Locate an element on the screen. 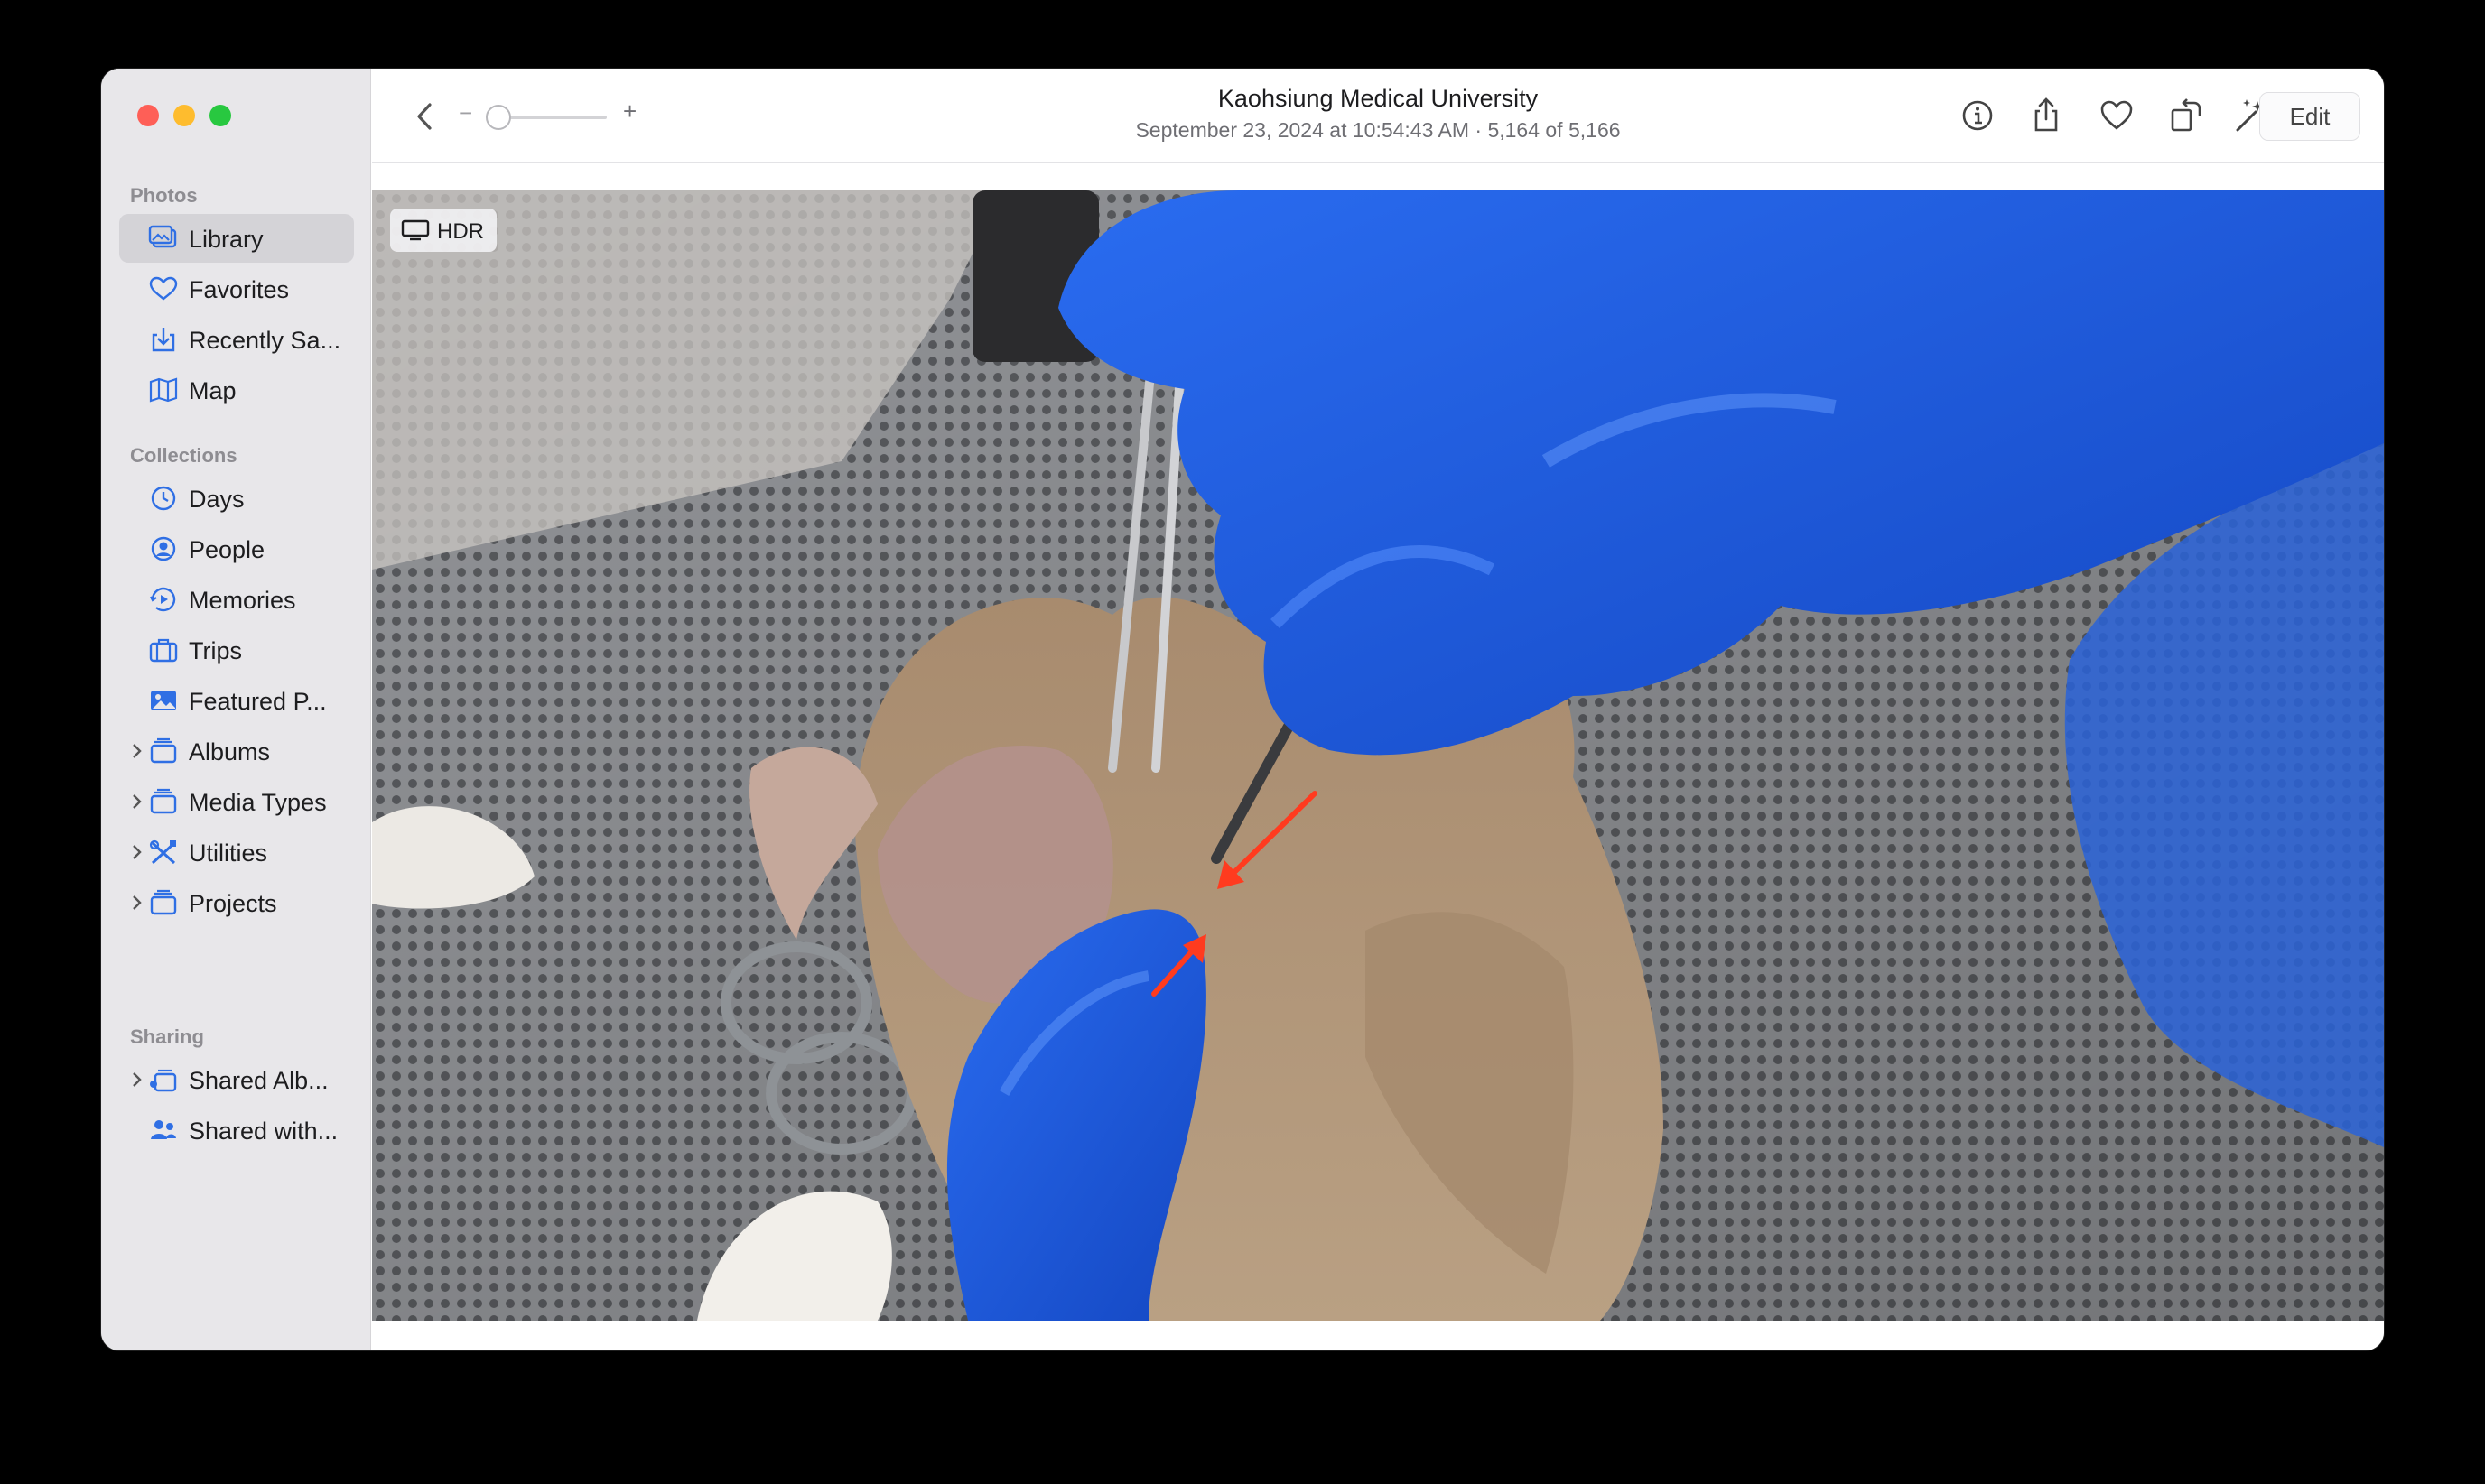 The height and width of the screenshot is (1484, 2485). utilities-icon is located at coordinates (162, 852).